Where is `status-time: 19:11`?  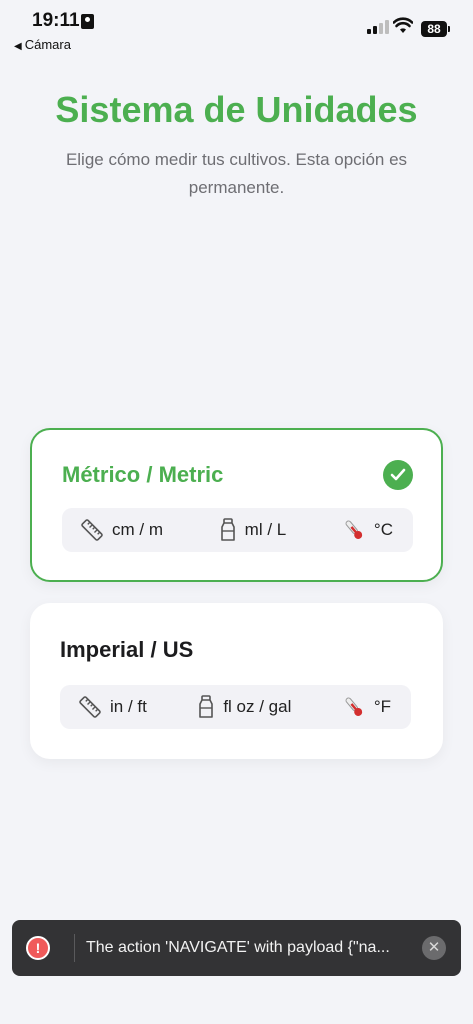
status-time: 19:11 is located at coordinates (56, 20).